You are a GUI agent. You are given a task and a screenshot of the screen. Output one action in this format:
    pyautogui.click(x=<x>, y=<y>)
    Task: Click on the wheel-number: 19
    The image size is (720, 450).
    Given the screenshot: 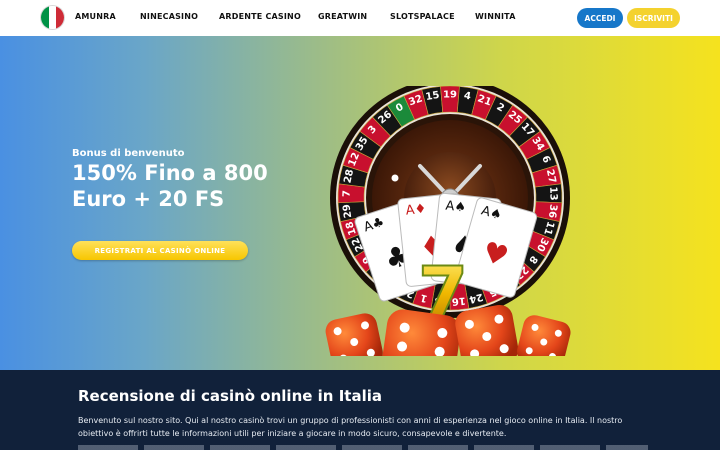 What is the action you would take?
    pyautogui.click(x=450, y=95)
    